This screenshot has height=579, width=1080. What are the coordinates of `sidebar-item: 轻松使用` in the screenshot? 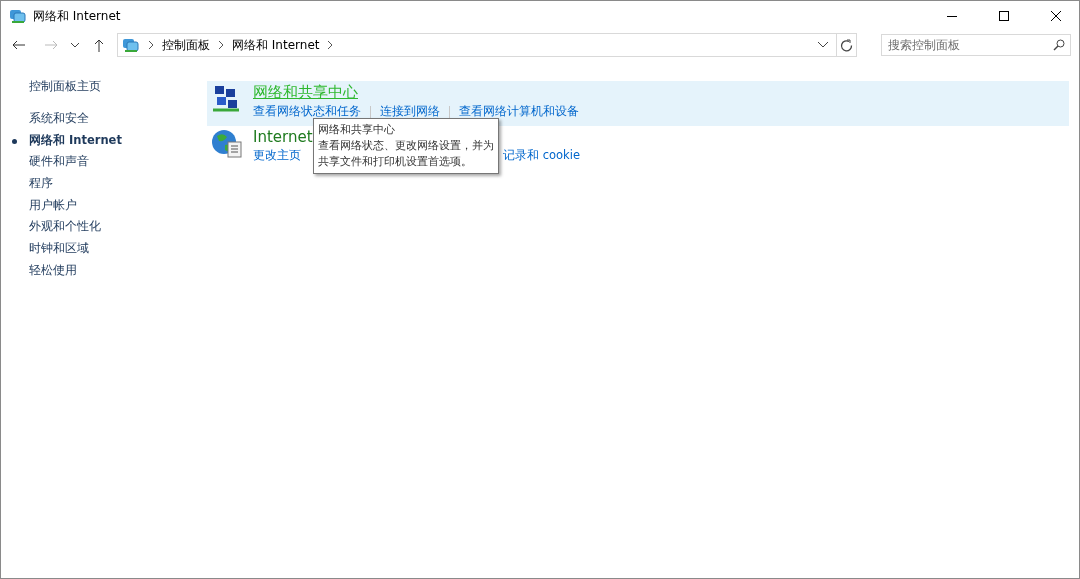 It's located at (118, 270).